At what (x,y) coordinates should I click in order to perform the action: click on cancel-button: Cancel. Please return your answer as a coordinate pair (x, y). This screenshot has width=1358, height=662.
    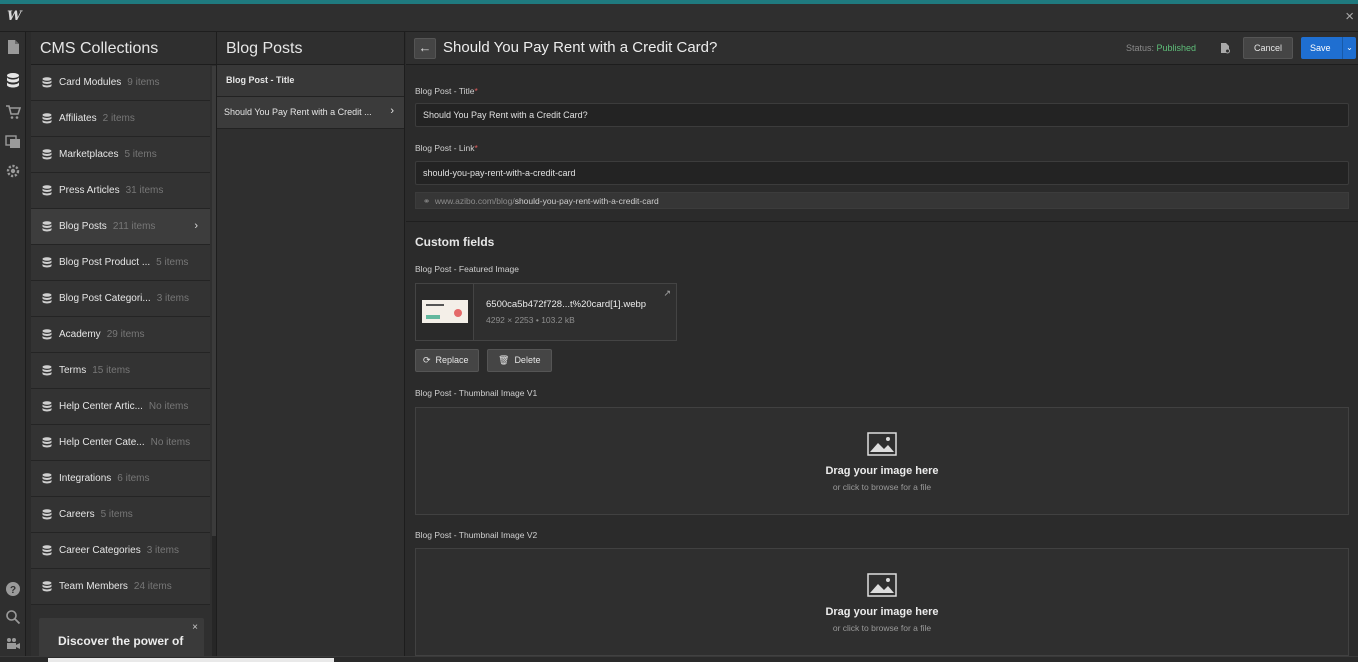
    Looking at the image, I should click on (1268, 48).